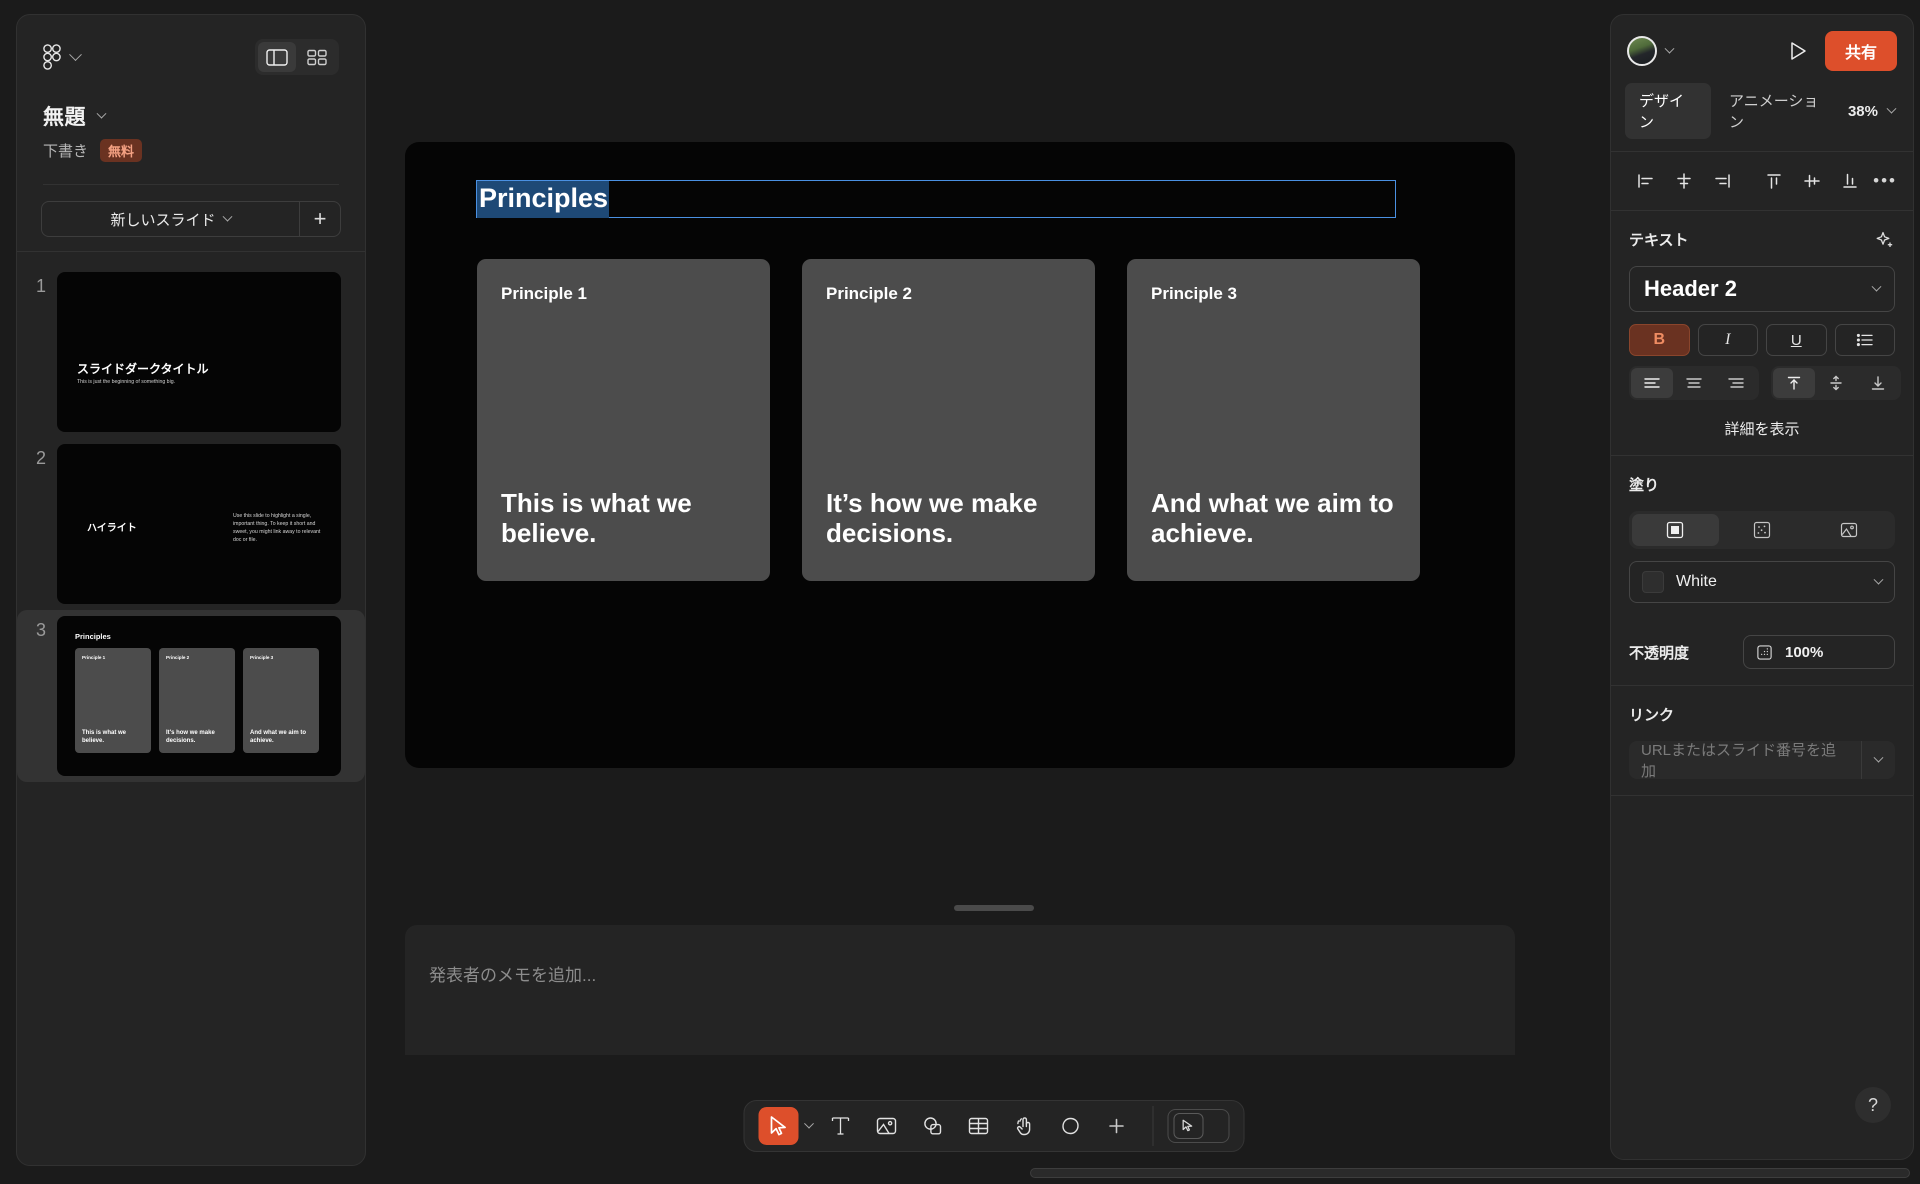  What do you see at coordinates (543, 199) in the screenshot?
I see `slide-title: Principles` at bounding box center [543, 199].